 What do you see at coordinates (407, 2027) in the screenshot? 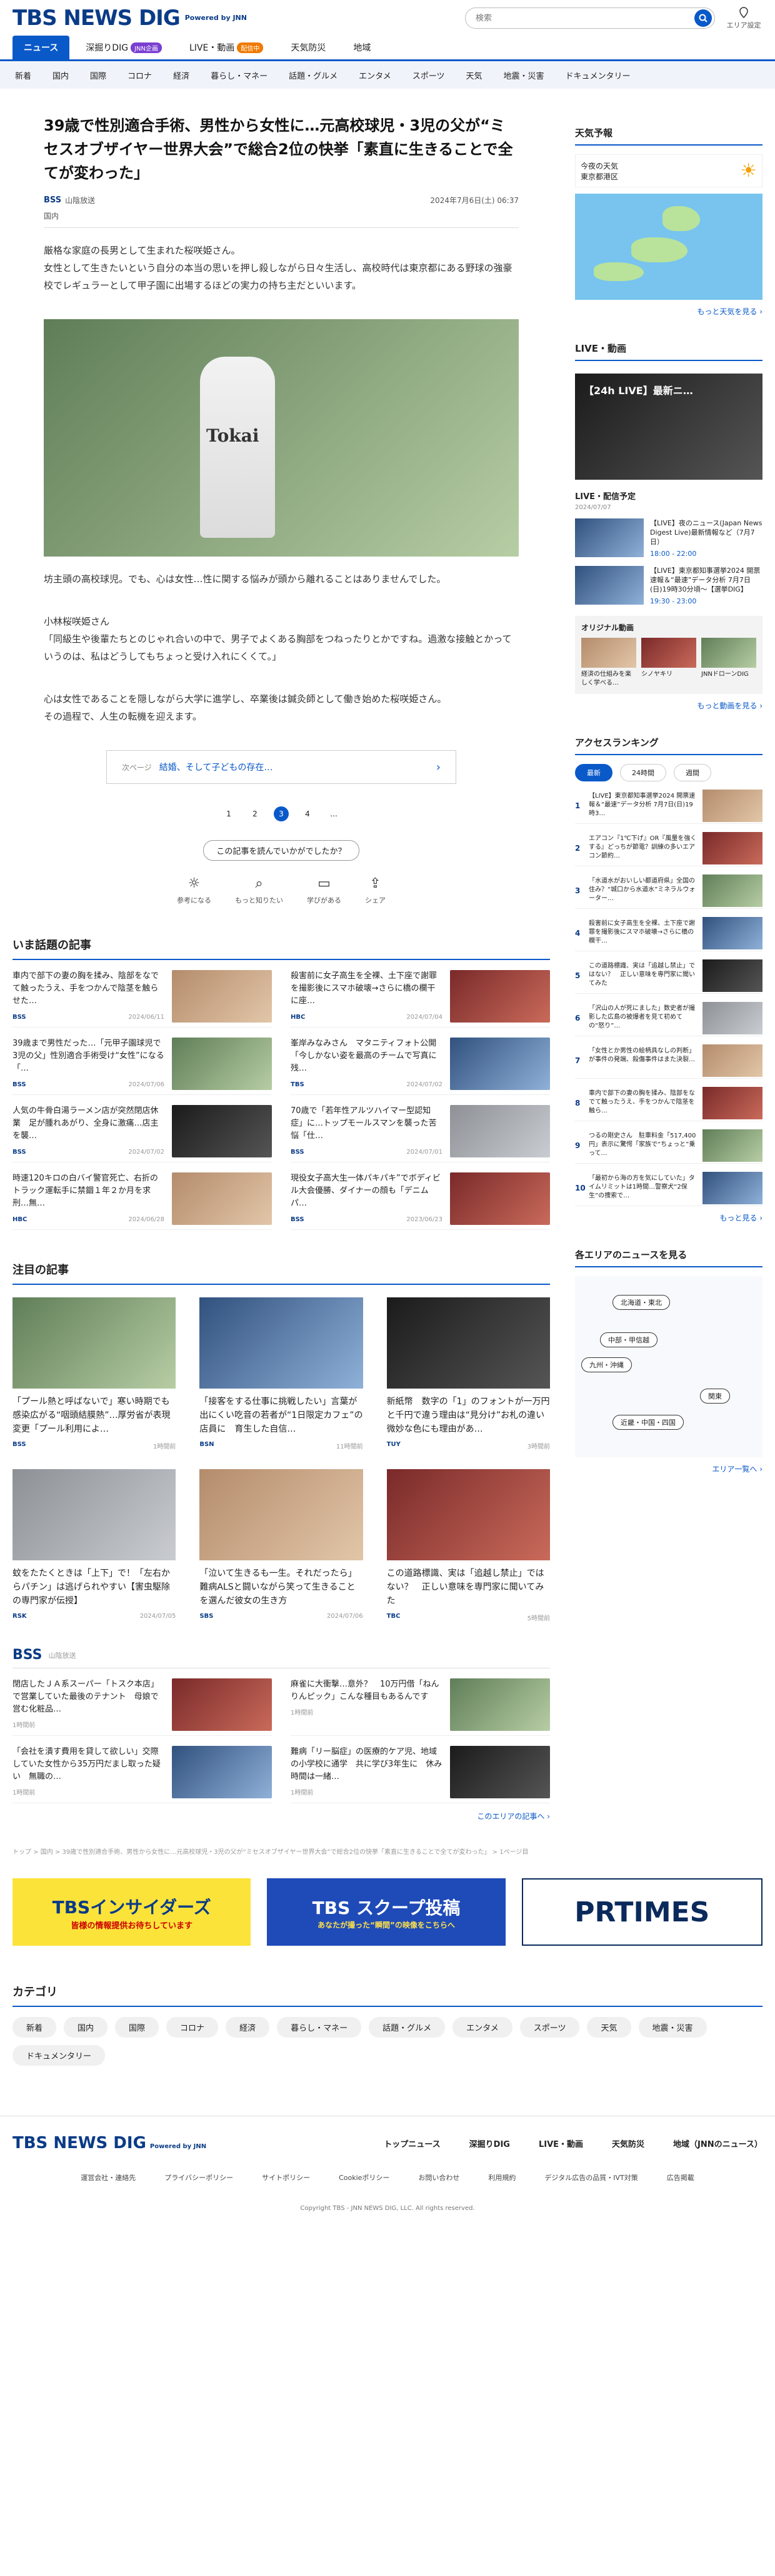
I see `category-chip: 話題・グルメ` at bounding box center [407, 2027].